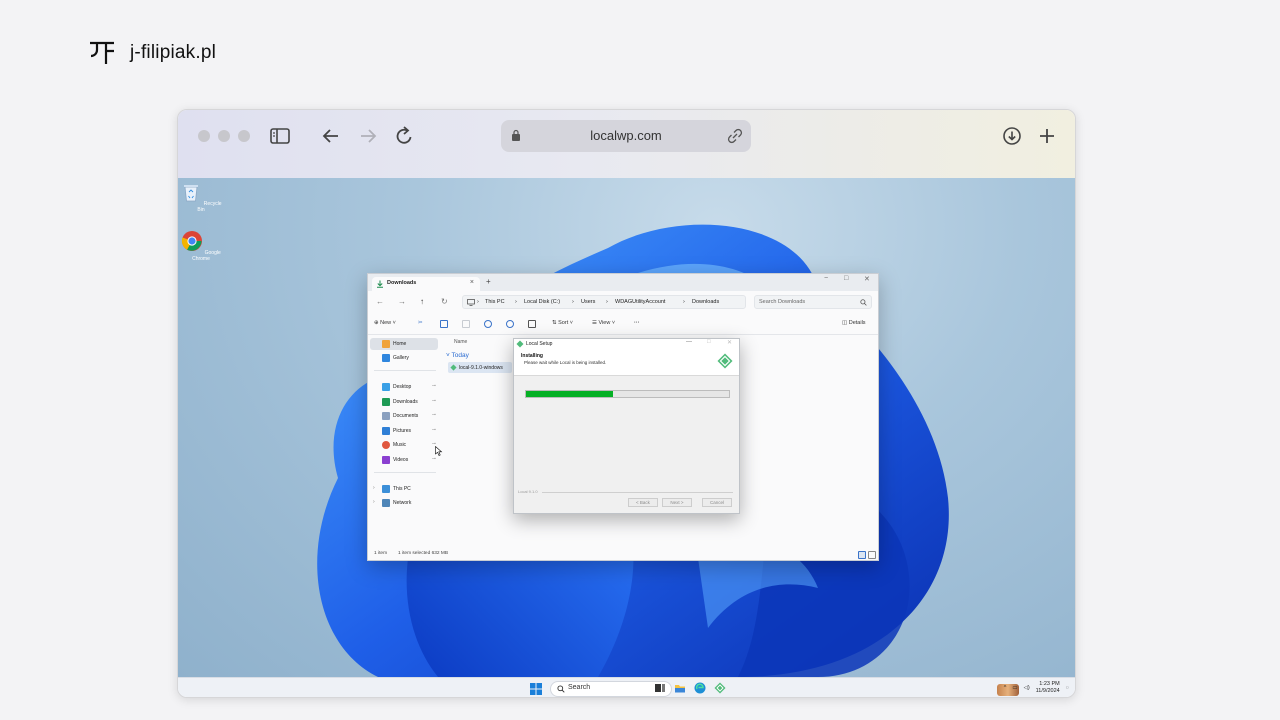 This screenshot has width=1280, height=720. I want to click on dialog-minimize-icon: —, so click(689, 342).